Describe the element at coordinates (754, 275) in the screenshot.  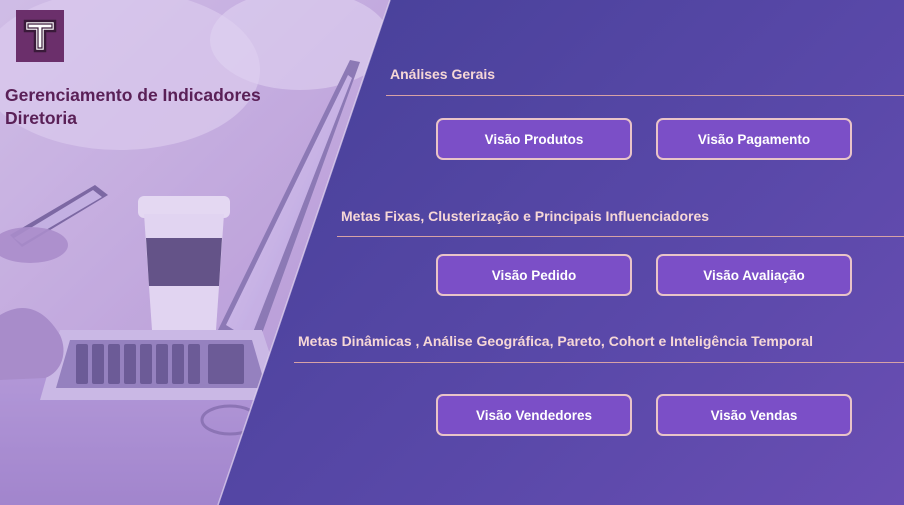
I see `visao-avaliacao-button: Visão Avaliação` at that location.